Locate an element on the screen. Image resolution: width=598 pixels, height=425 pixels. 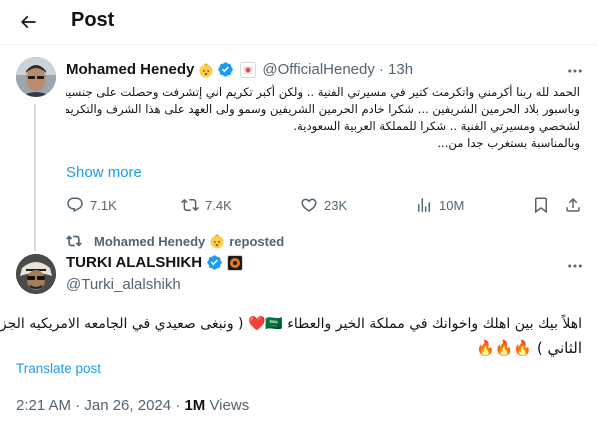
header-divider is located at coordinates (299, 44).